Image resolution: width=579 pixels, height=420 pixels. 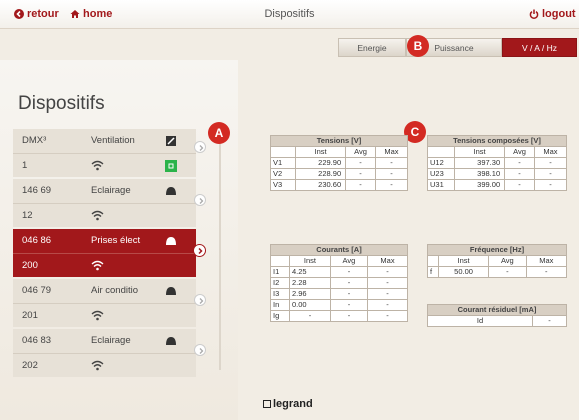 What do you see at coordinates (171, 166) in the screenshot?
I see `green-on-icon` at bounding box center [171, 166].